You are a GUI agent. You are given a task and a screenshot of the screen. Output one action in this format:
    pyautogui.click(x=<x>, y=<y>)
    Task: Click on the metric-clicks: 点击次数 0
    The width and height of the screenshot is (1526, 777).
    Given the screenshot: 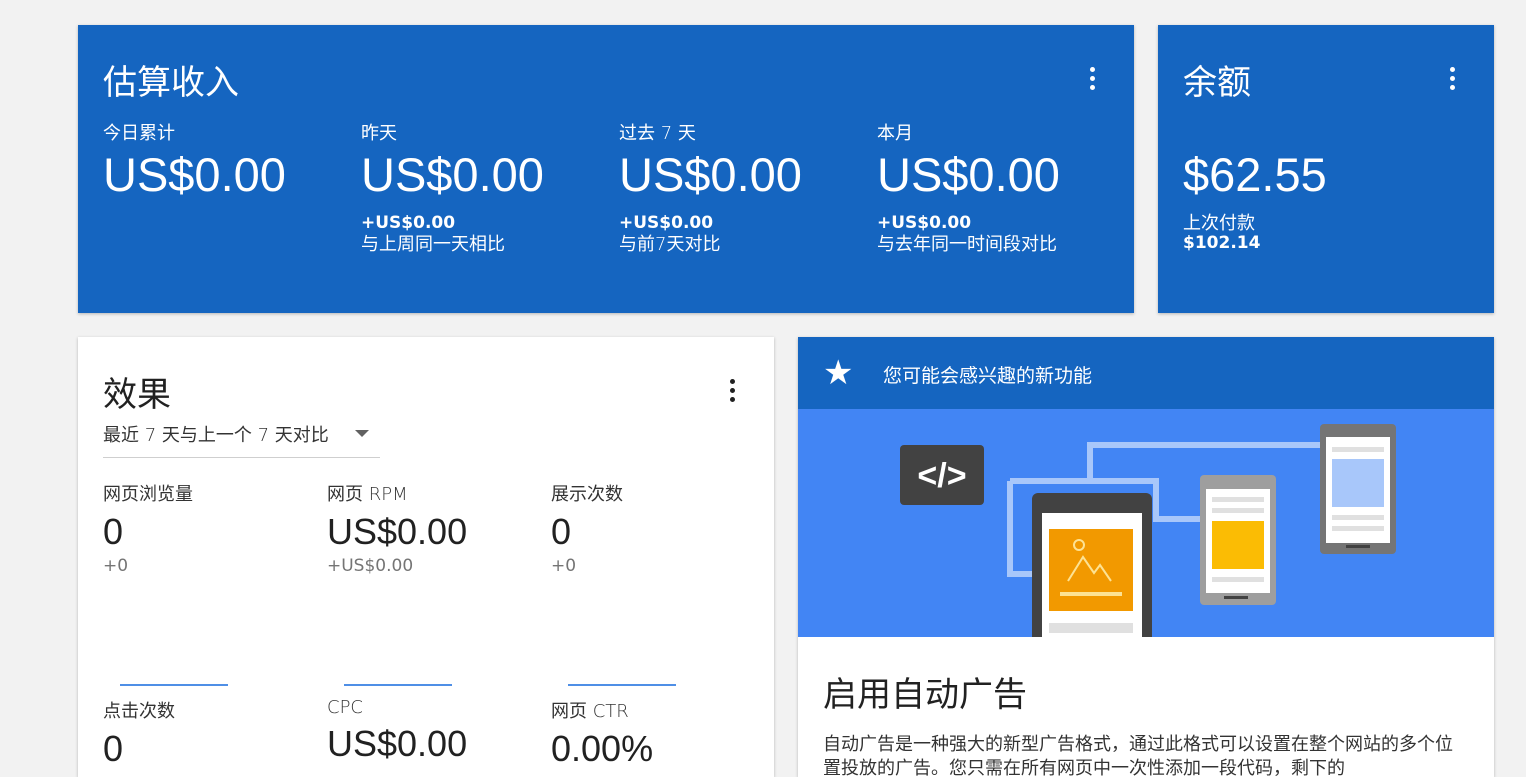 What is the action you would take?
    pyautogui.click(x=139, y=734)
    